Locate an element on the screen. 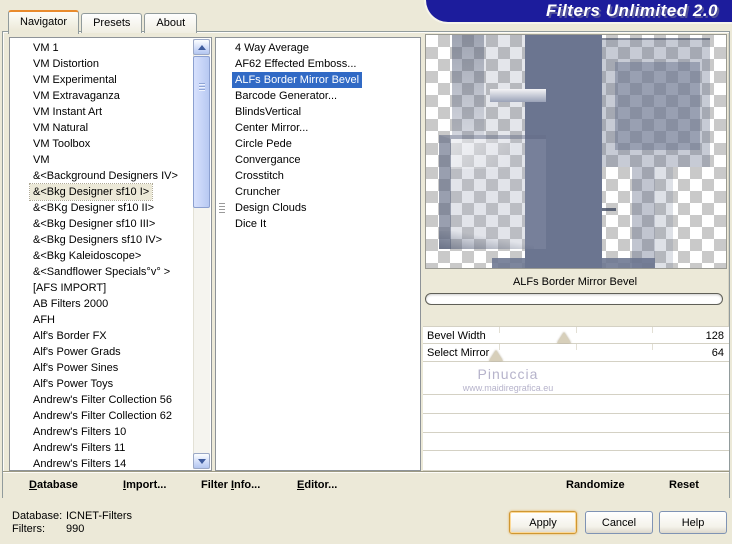 The image size is (732, 544). database-status-value: ICNET-Filters is located at coordinates (99, 516).